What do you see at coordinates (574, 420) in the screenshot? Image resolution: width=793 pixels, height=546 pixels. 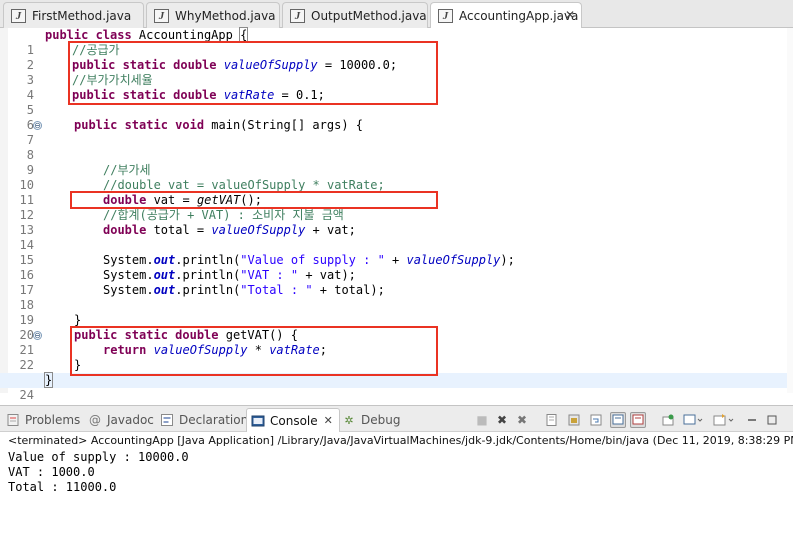 I see `scroll-lock-icon` at bounding box center [574, 420].